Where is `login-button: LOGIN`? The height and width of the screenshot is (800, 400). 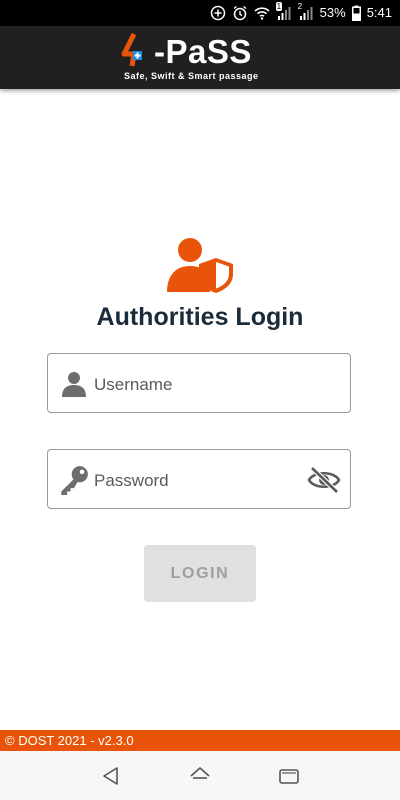 login-button: LOGIN is located at coordinates (200, 573).